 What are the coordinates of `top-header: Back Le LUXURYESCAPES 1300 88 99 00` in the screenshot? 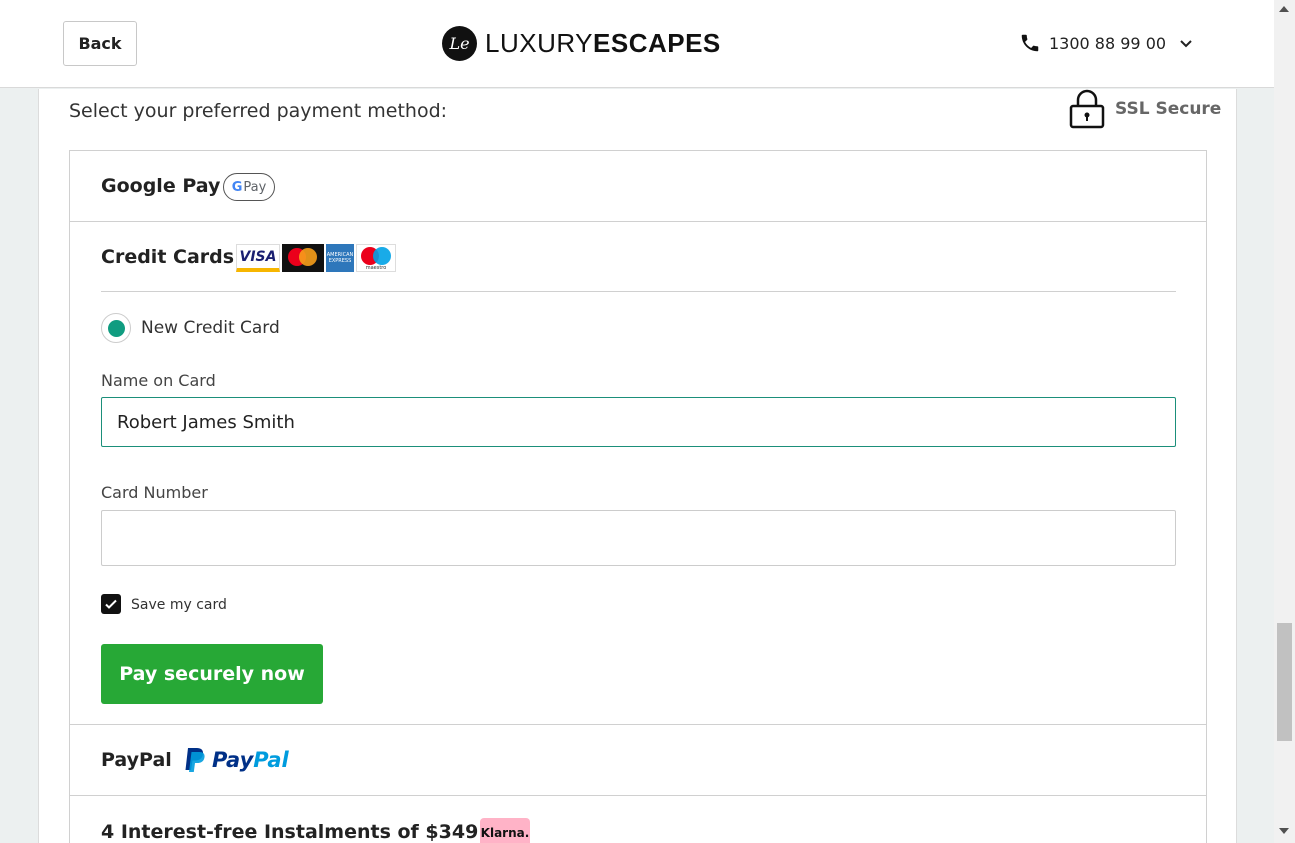 It's located at (637, 44).